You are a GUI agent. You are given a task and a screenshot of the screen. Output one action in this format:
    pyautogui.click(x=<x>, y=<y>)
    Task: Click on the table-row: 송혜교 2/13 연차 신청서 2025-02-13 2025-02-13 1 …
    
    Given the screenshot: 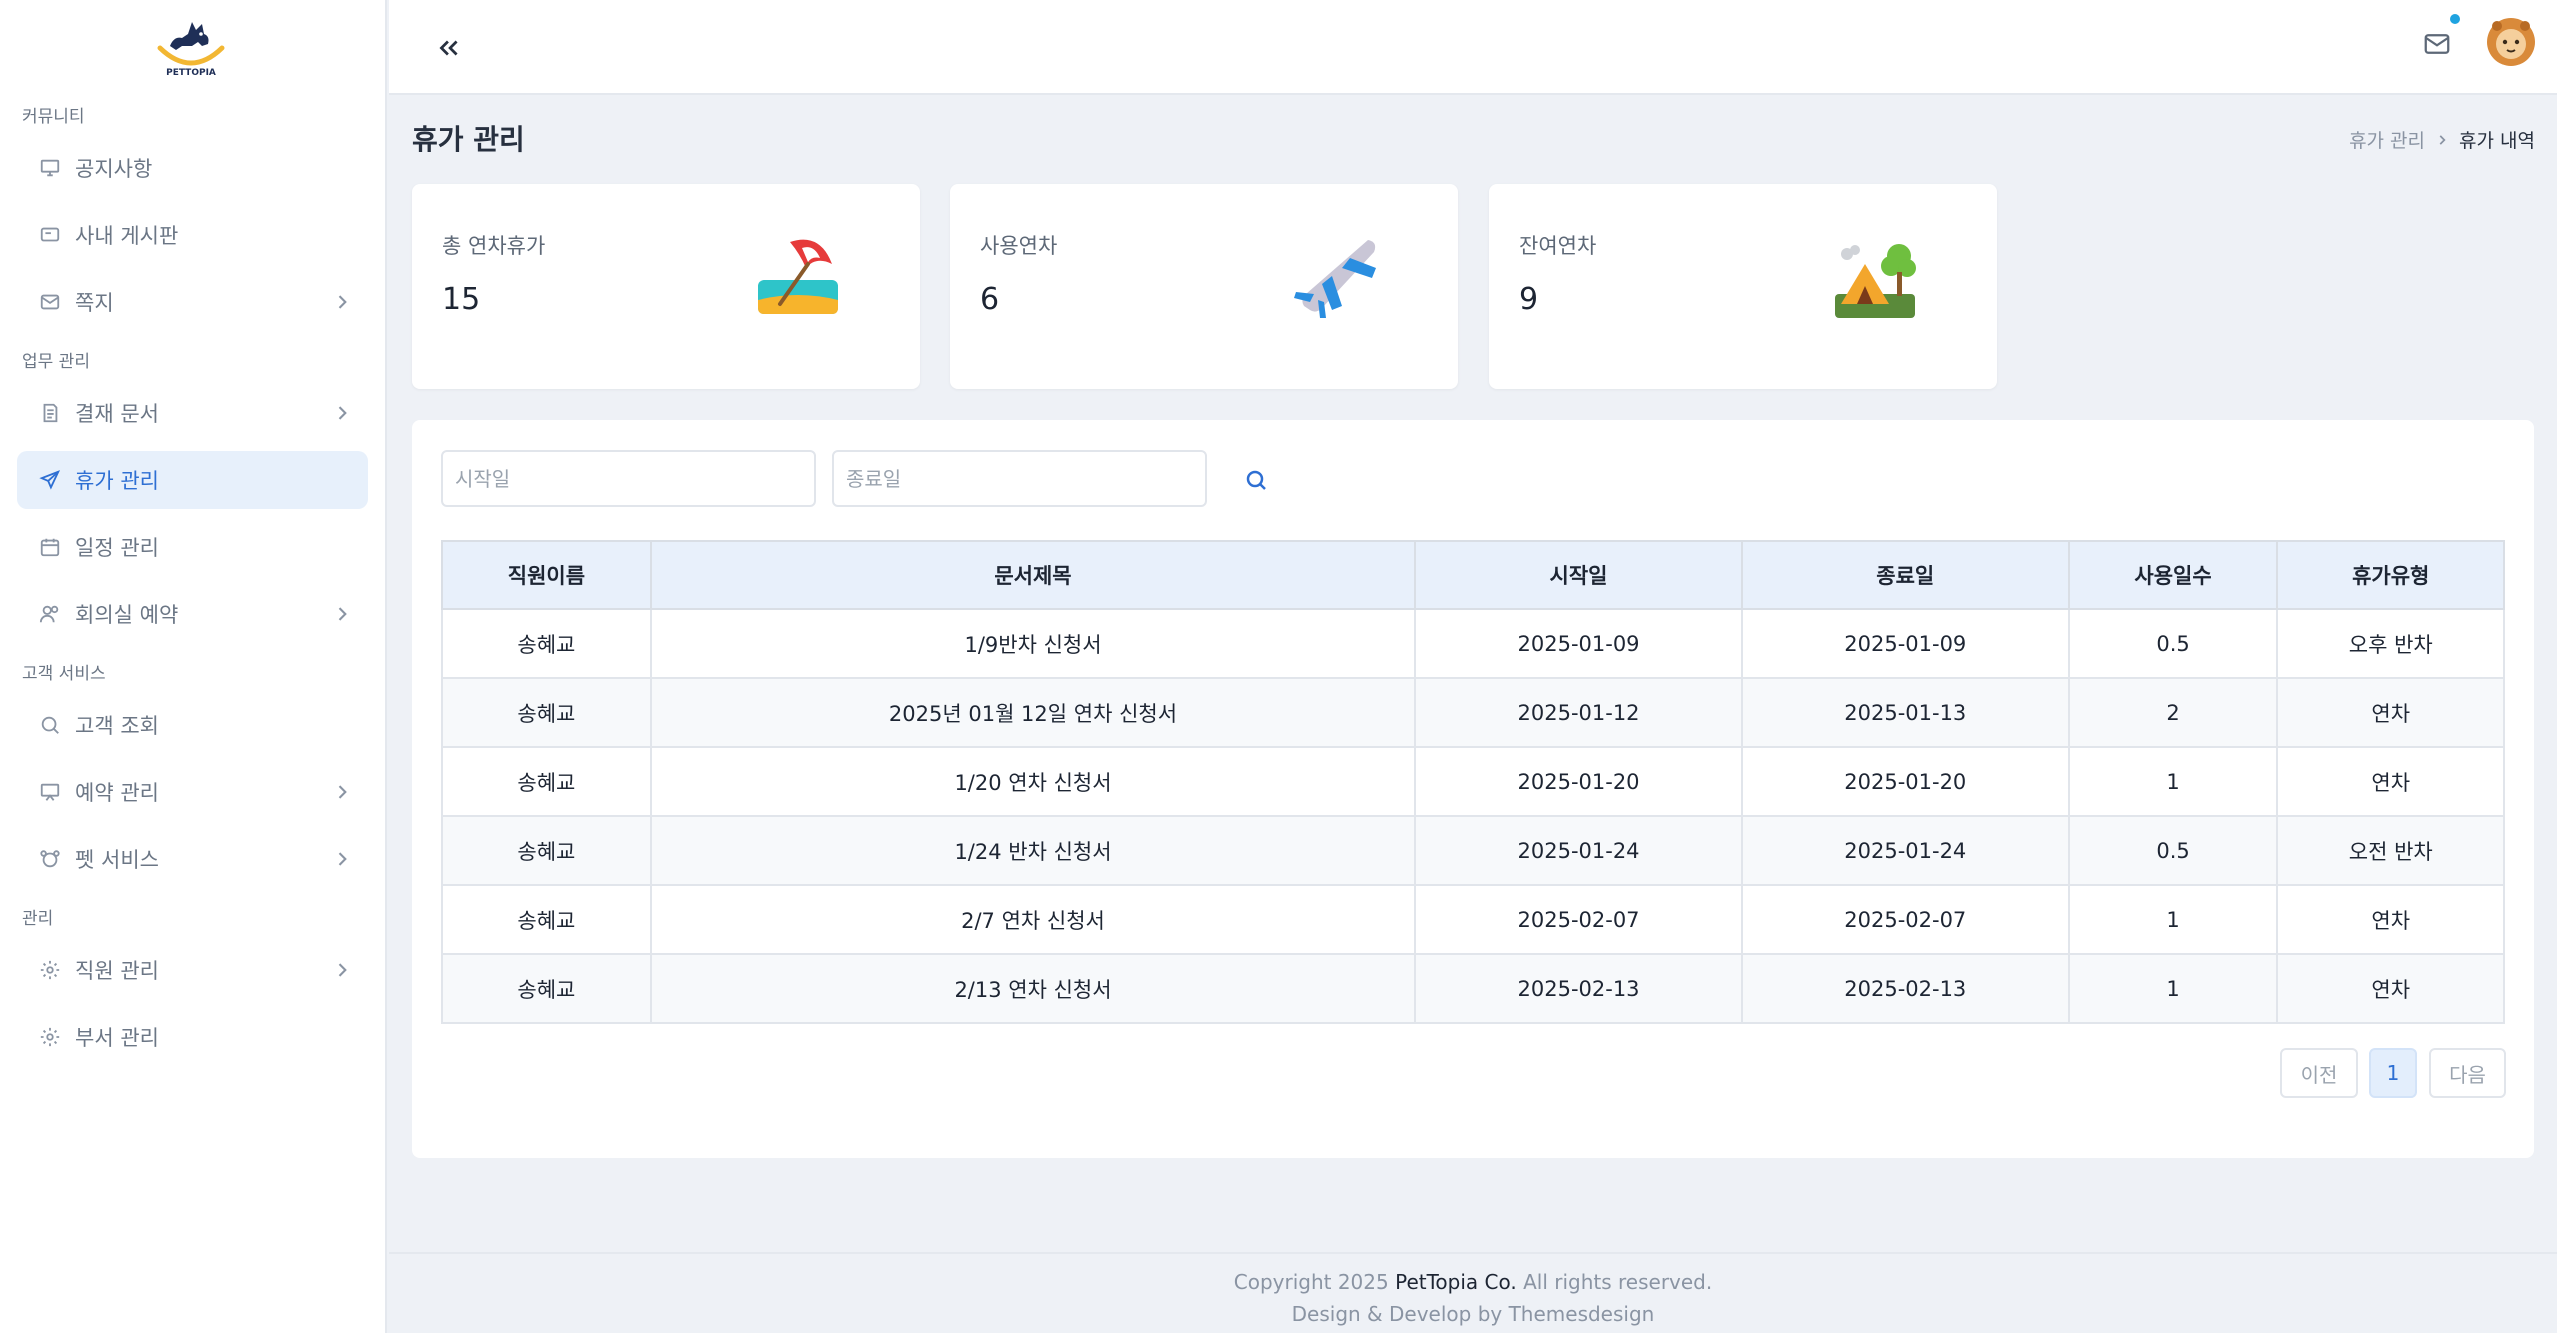 What is the action you would take?
    pyautogui.click(x=1473, y=988)
    